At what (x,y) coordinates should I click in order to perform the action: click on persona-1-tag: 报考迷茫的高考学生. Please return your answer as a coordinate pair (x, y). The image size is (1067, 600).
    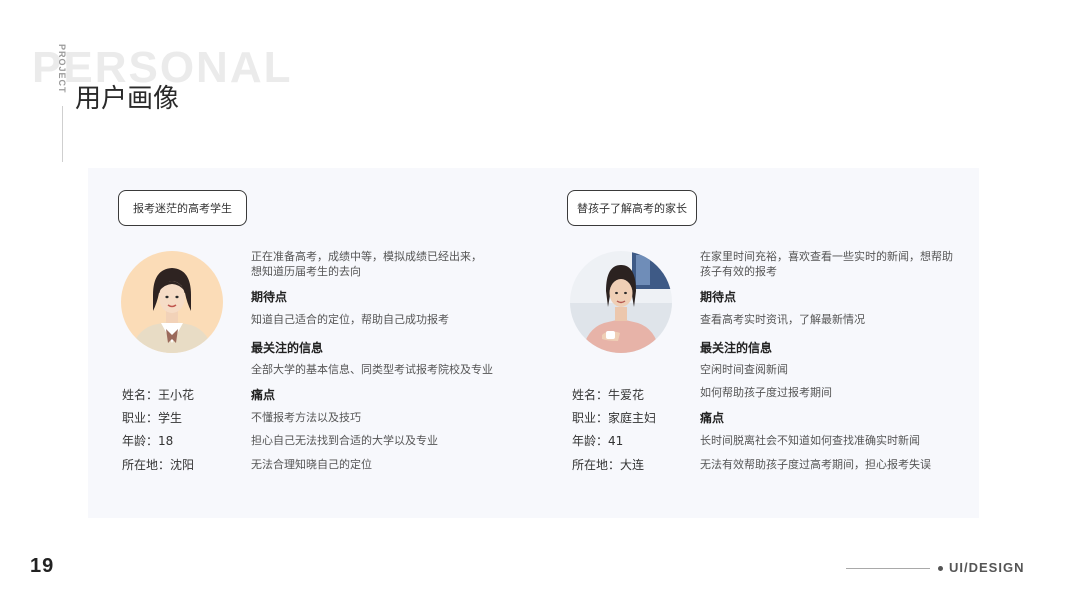
    Looking at the image, I should click on (182, 208).